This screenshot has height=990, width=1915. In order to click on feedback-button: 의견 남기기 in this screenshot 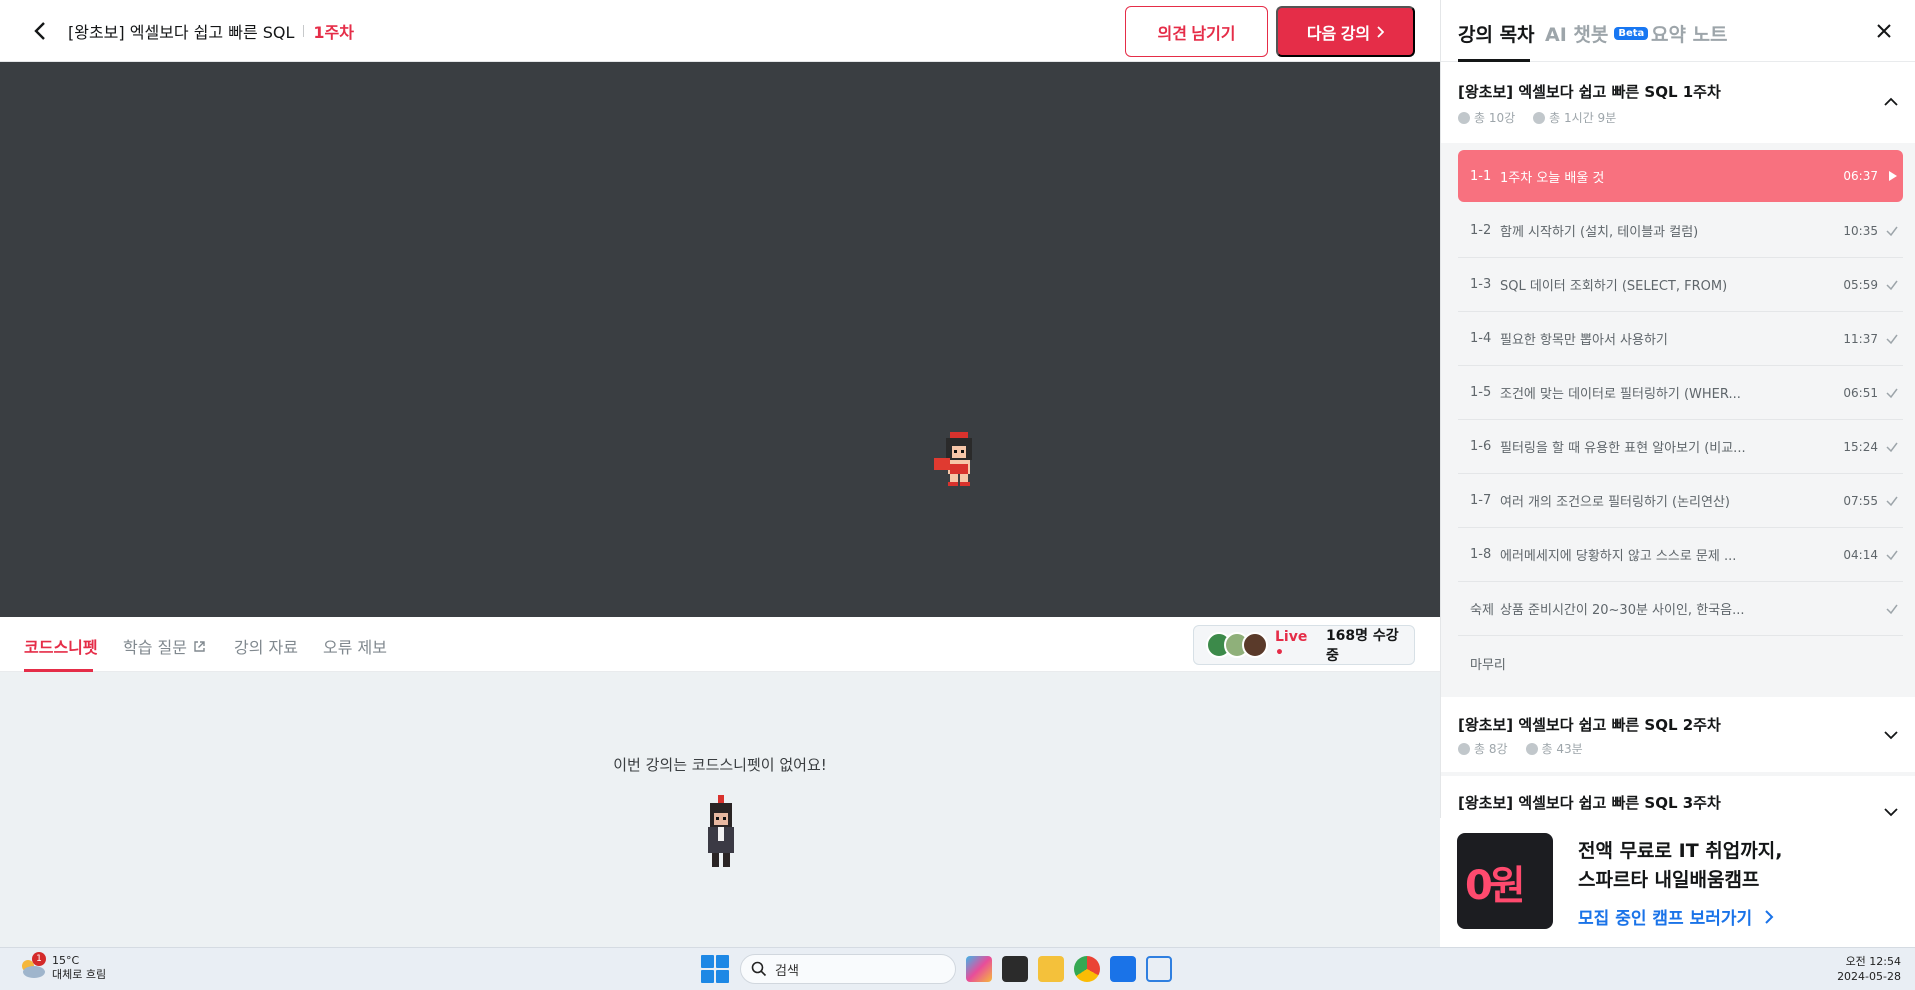, I will do `click(1196, 31)`.